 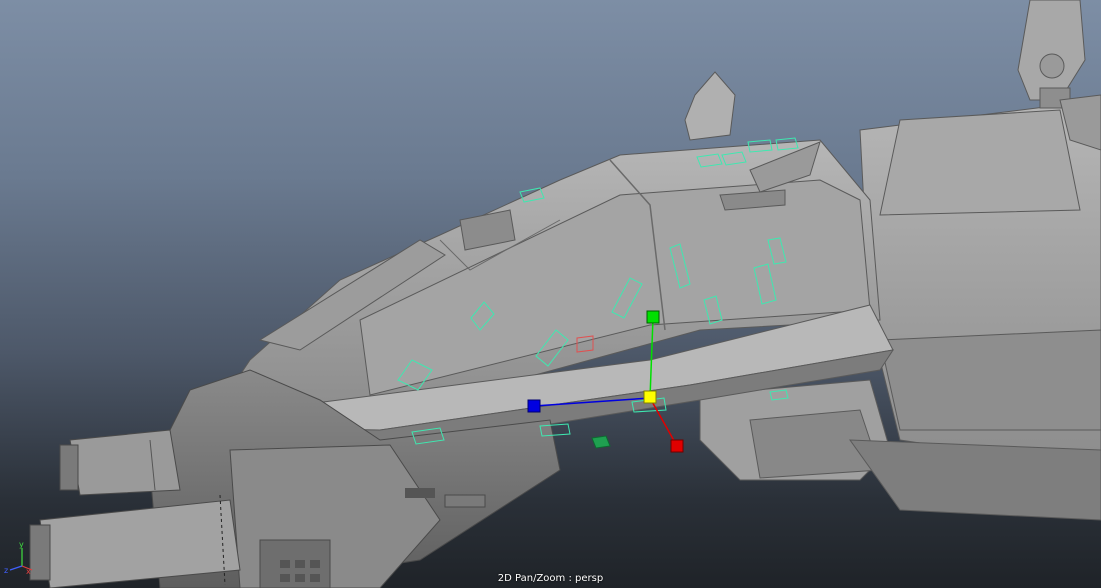 I want to click on manip-z-handle, so click(x=534, y=406).